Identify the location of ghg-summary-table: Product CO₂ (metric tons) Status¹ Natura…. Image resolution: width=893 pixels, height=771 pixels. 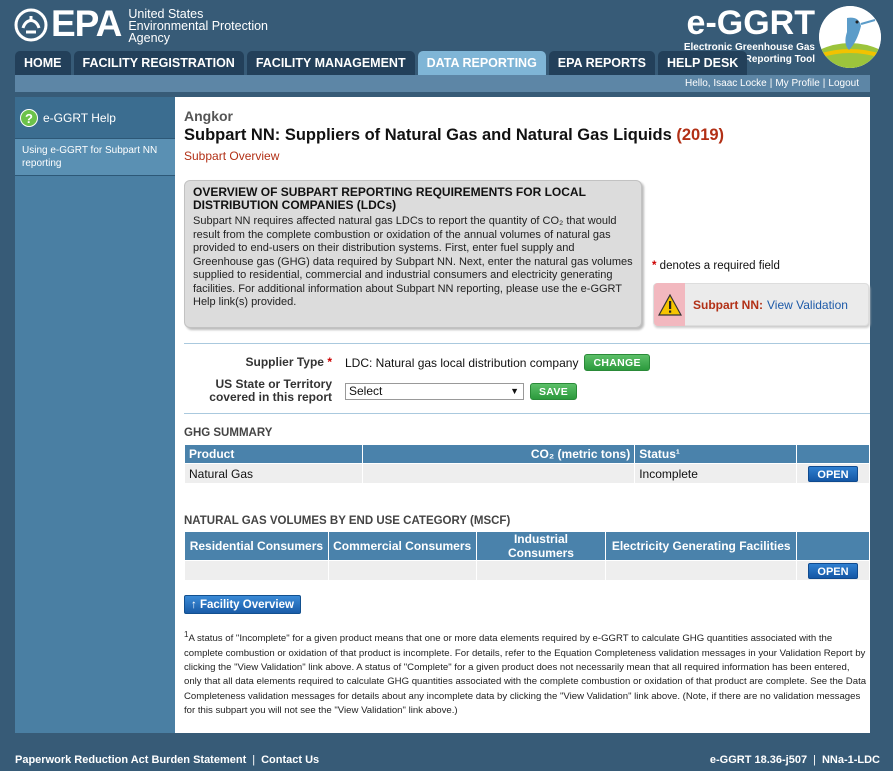
(527, 464).